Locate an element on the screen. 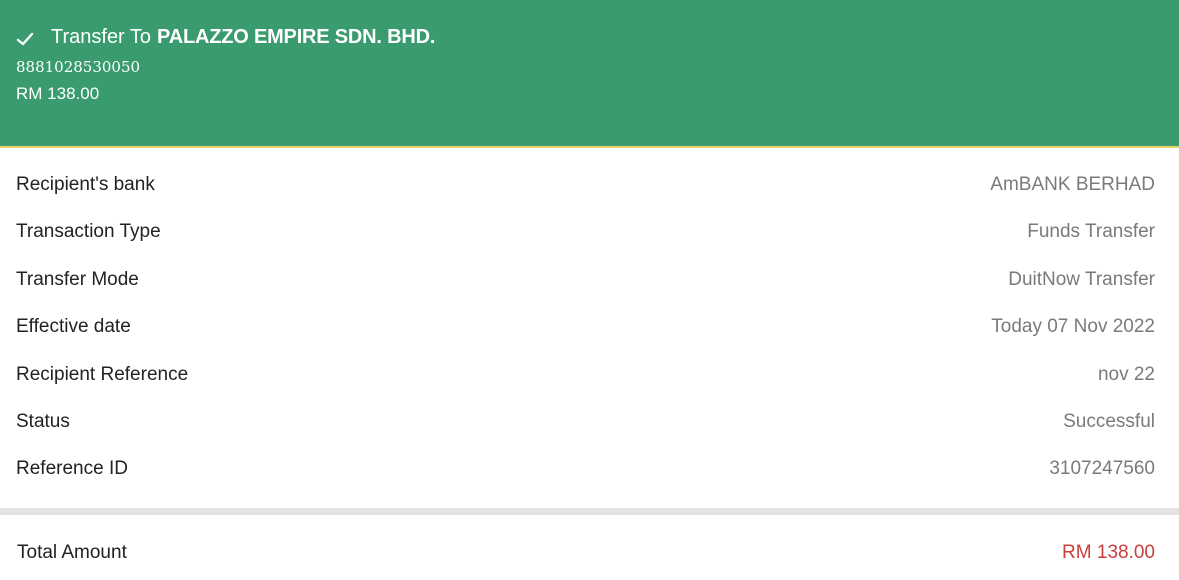 The width and height of the screenshot is (1179, 580). detail-value: 3107247560 is located at coordinates (1102, 469).